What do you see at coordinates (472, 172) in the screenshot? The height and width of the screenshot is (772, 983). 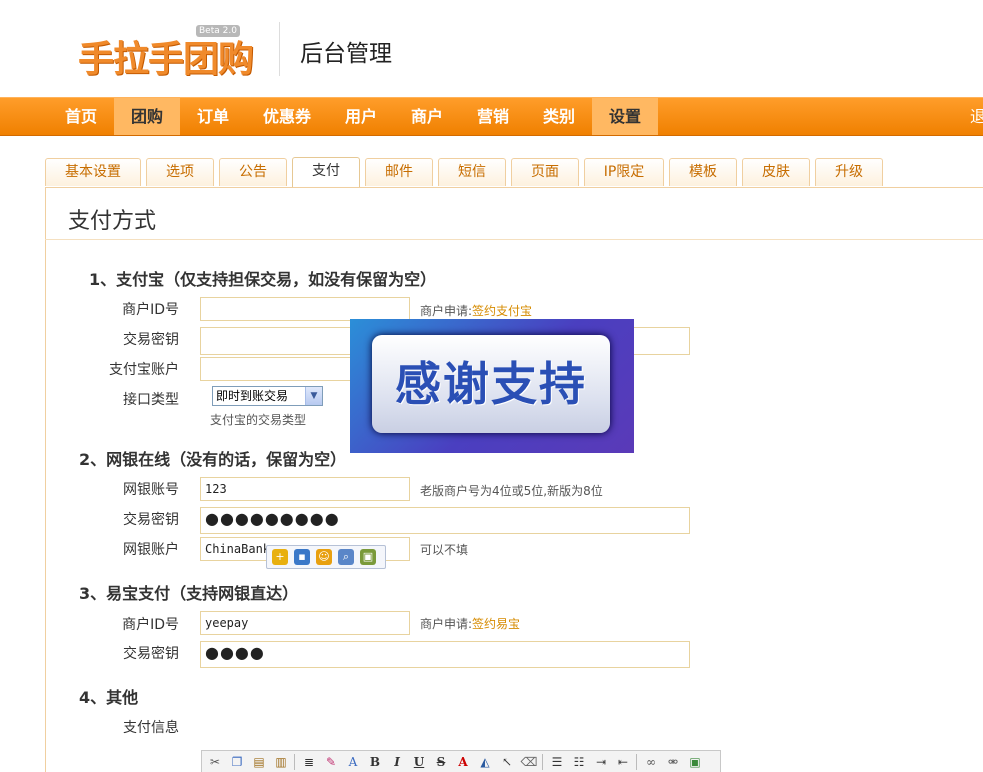 I see `tab-sms: 短信` at bounding box center [472, 172].